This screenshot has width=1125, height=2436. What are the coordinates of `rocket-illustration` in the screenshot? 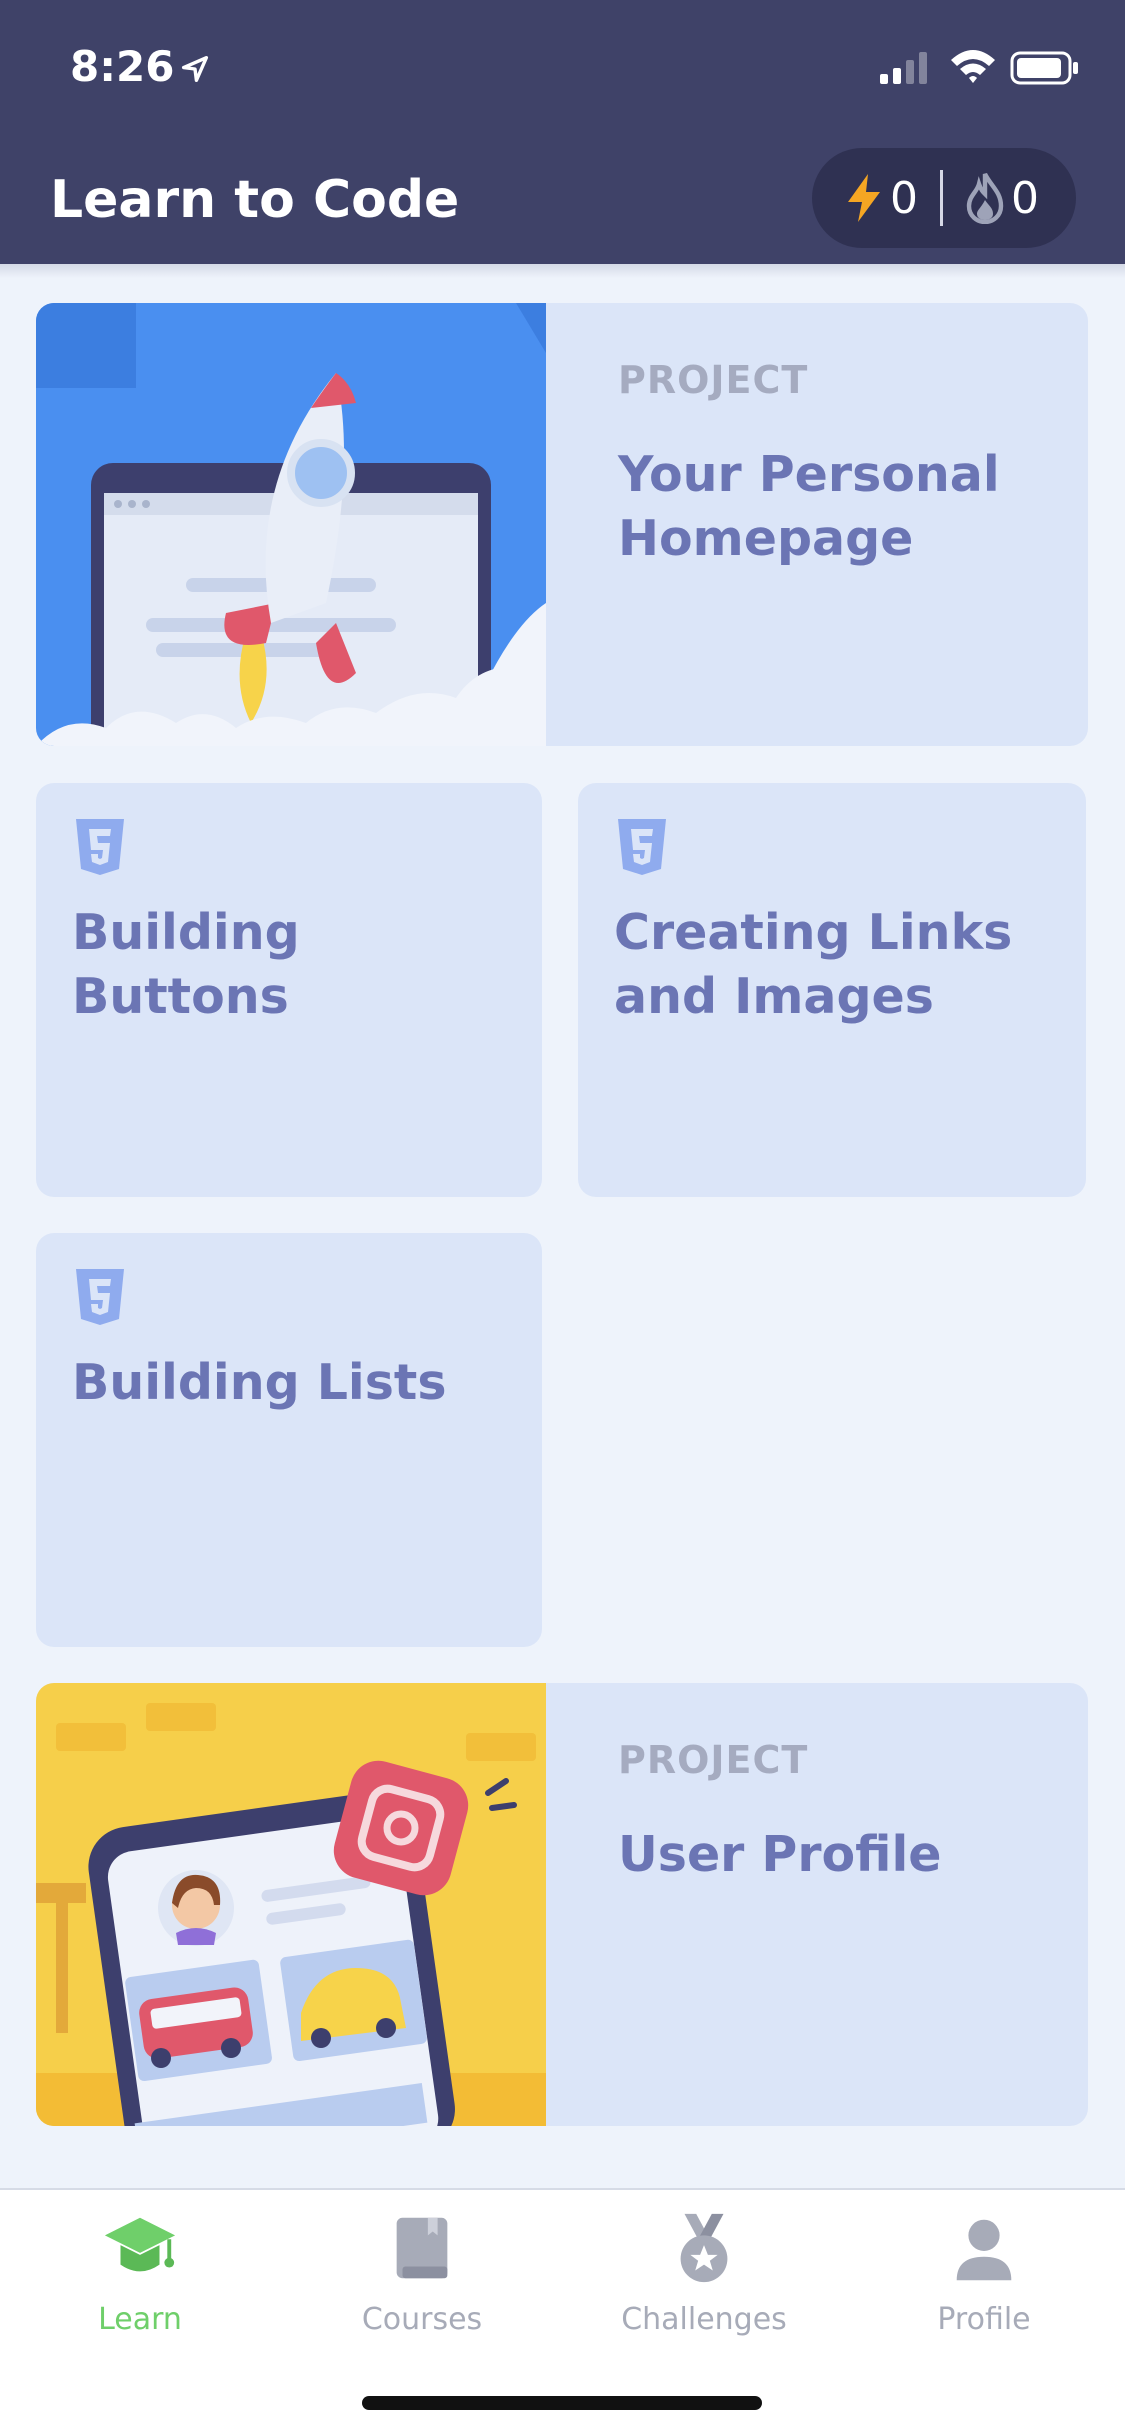 It's located at (291, 524).